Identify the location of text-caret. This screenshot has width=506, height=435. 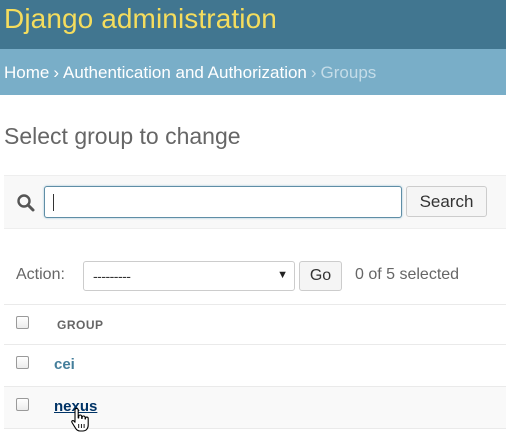
(53, 202).